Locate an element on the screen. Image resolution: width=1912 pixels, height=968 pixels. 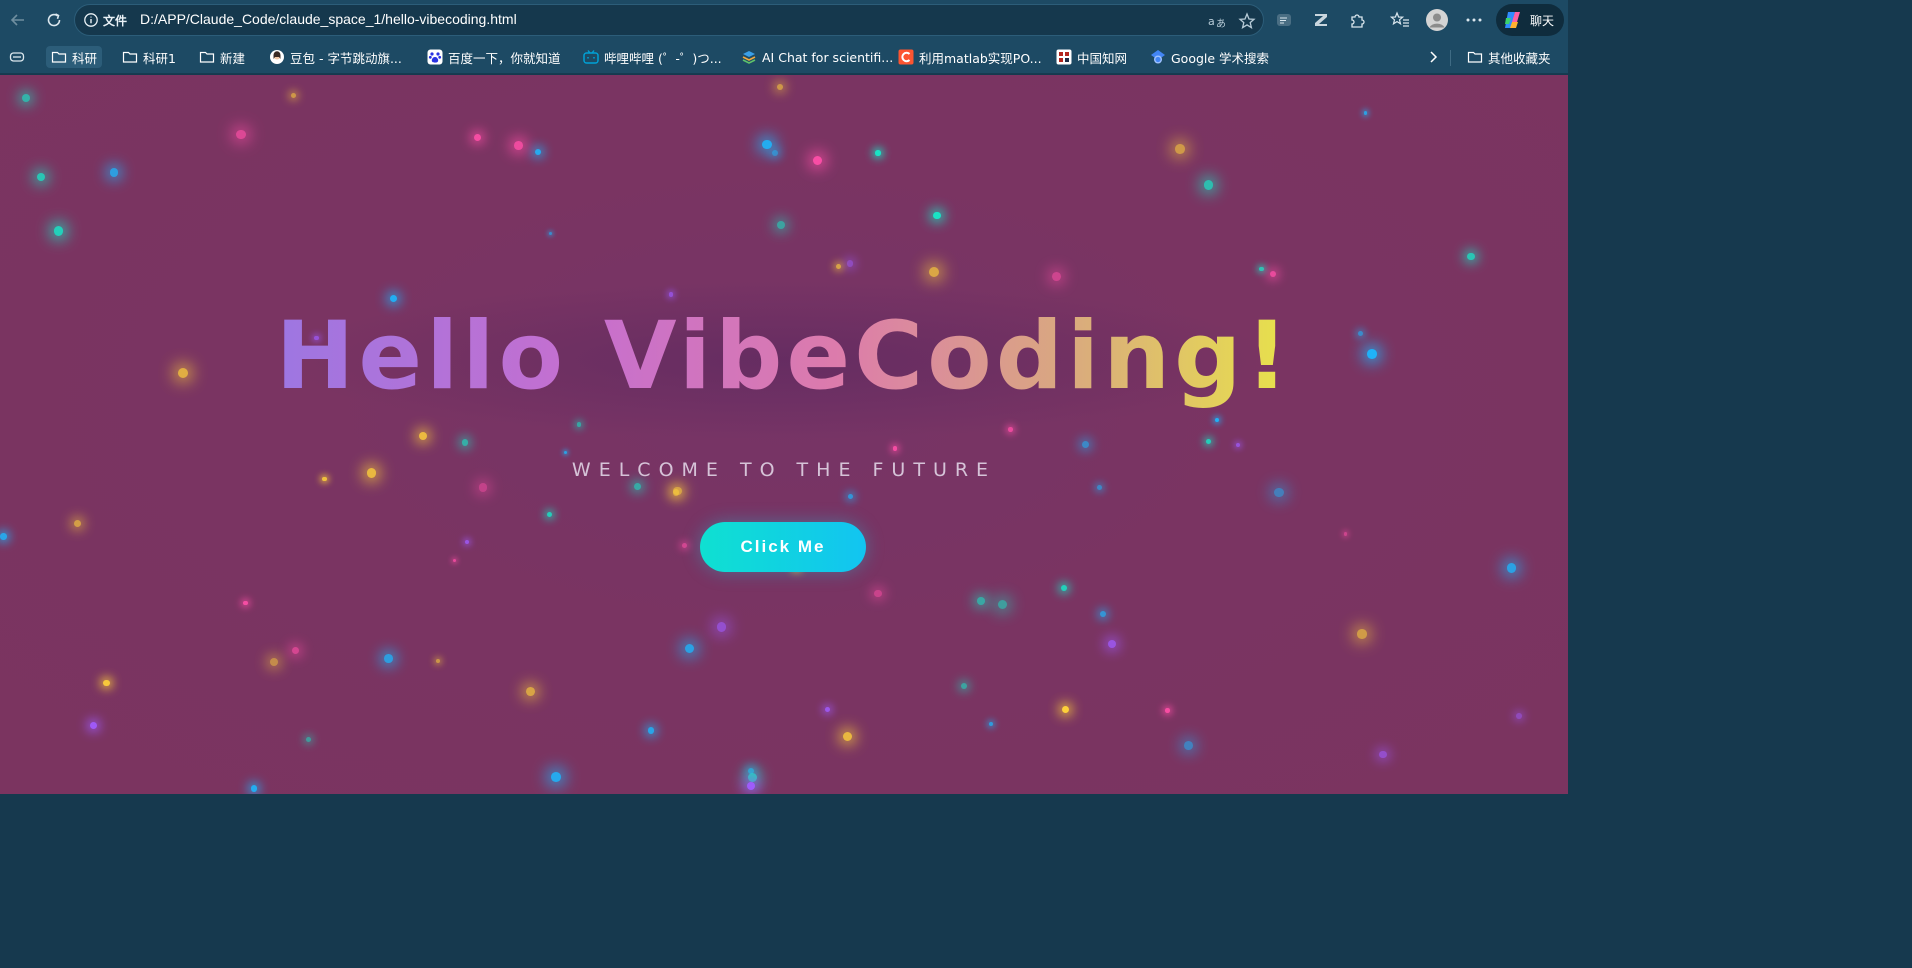
copilot-chat-button: 聊天 is located at coordinates (1530, 20).